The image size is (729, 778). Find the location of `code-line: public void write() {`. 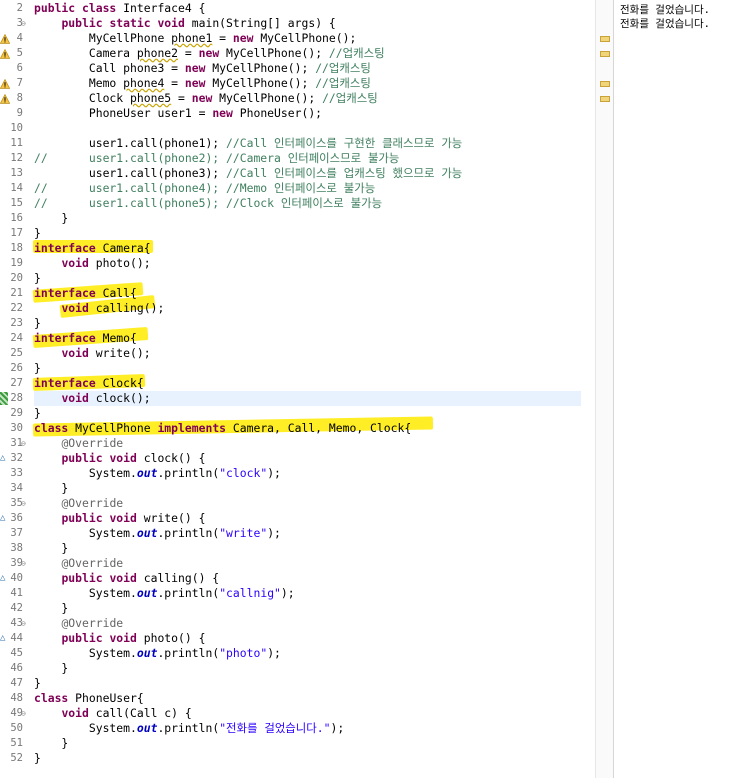

code-line: public void write() { is located at coordinates (119, 518).